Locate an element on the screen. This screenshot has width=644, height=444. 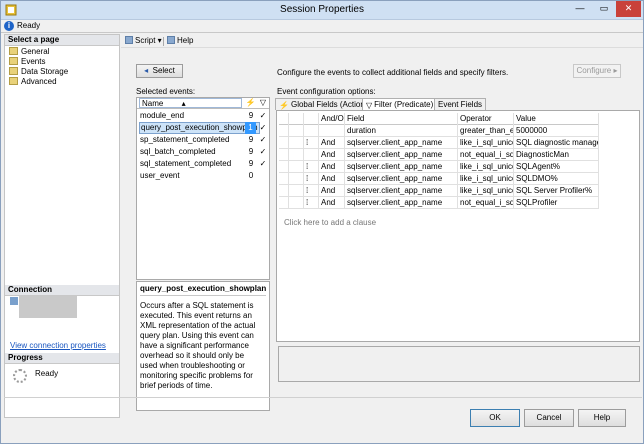
filter-detail-panel is located at coordinates (459, 364).